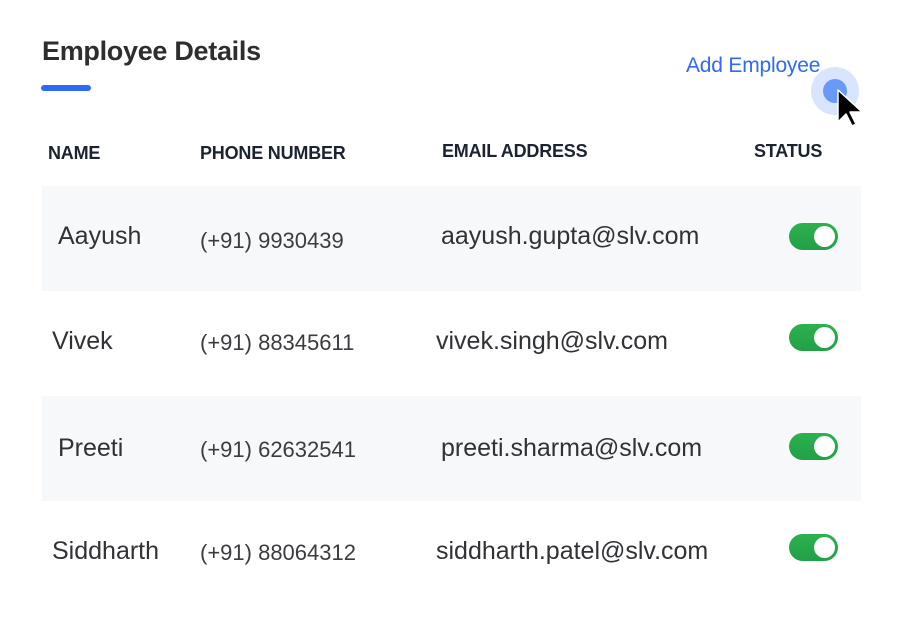  I want to click on employee-name: Siddharth, so click(106, 551).